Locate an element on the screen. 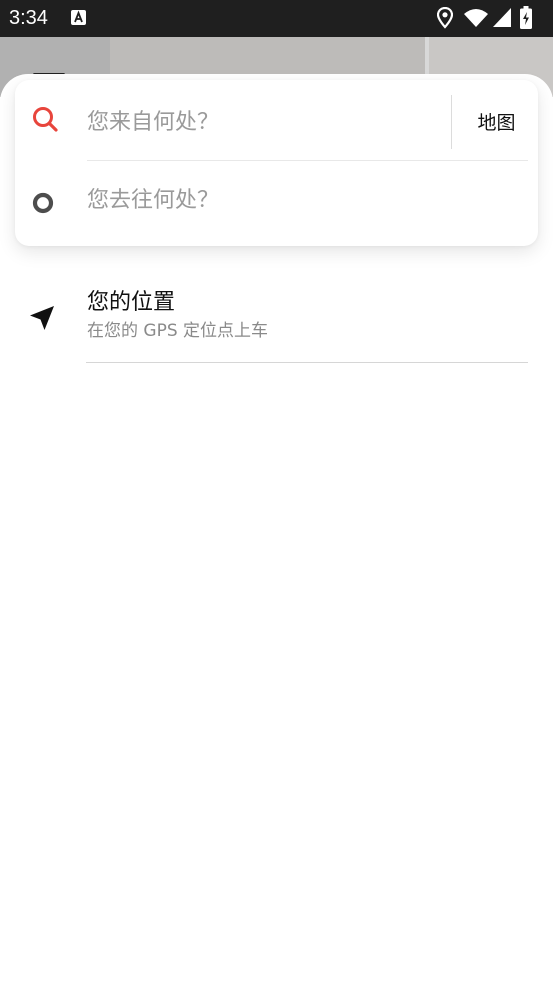  list-divider is located at coordinates (307, 362).